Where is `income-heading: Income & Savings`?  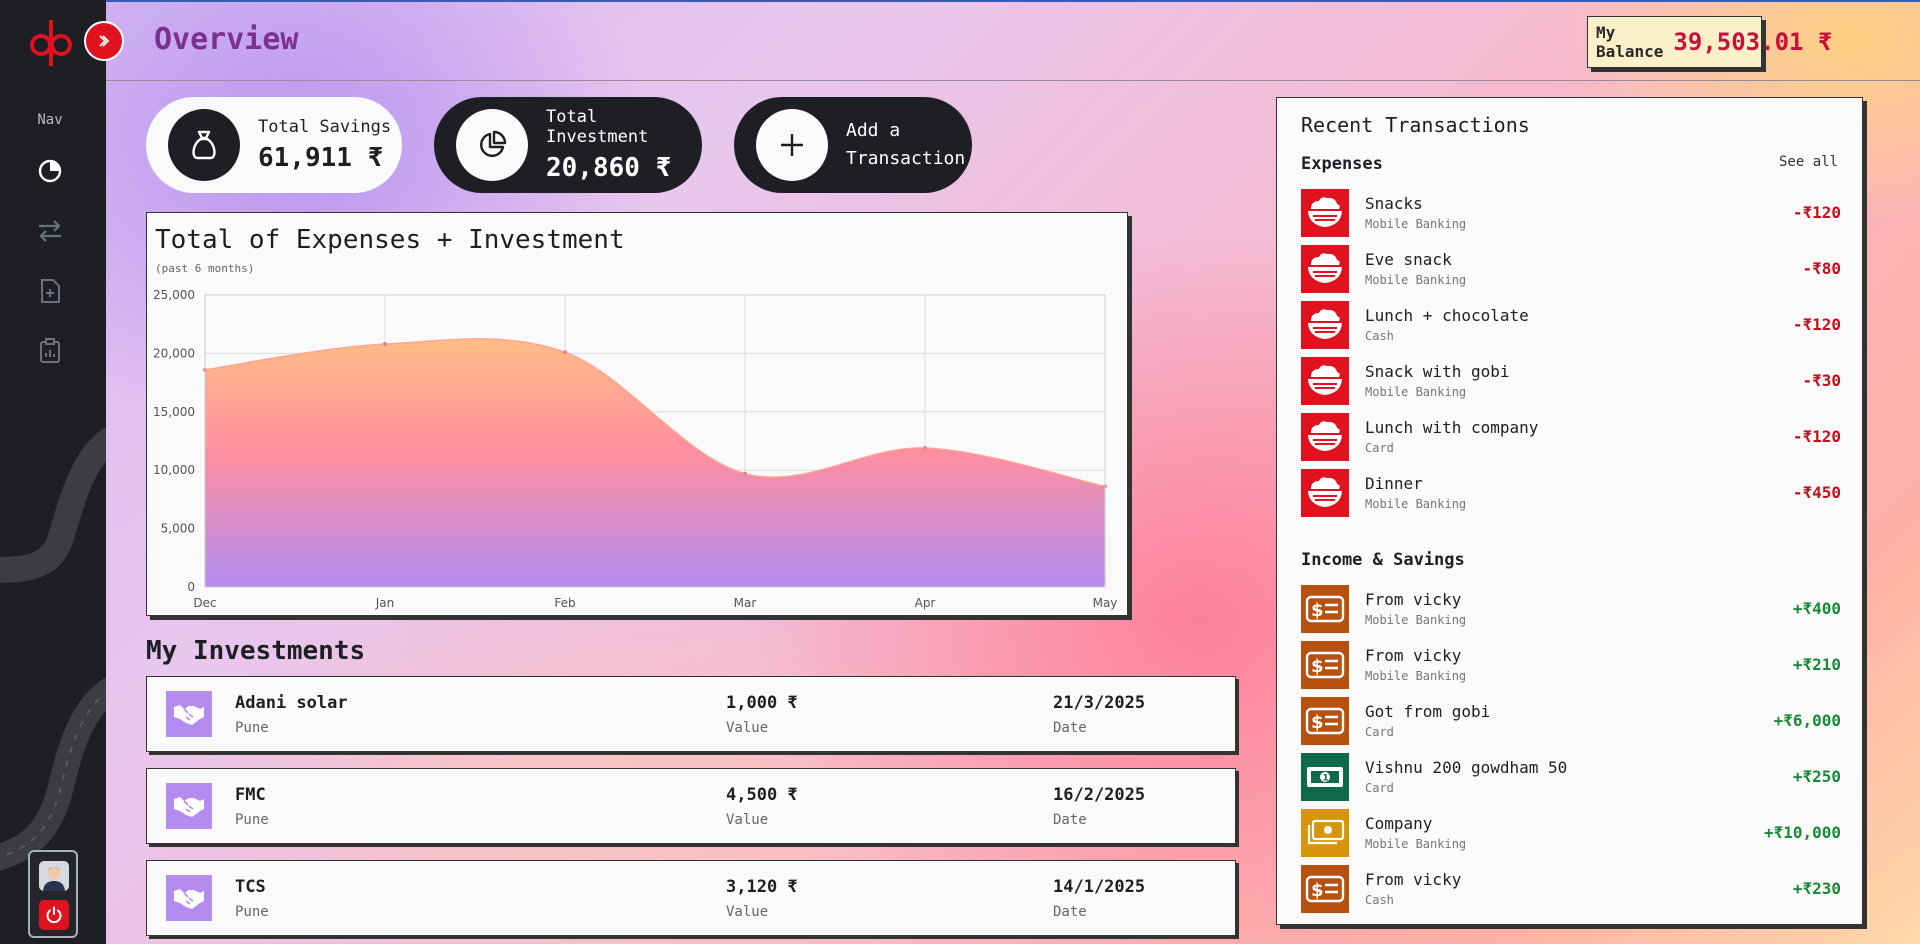 income-heading: Income & Savings is located at coordinates (1383, 560).